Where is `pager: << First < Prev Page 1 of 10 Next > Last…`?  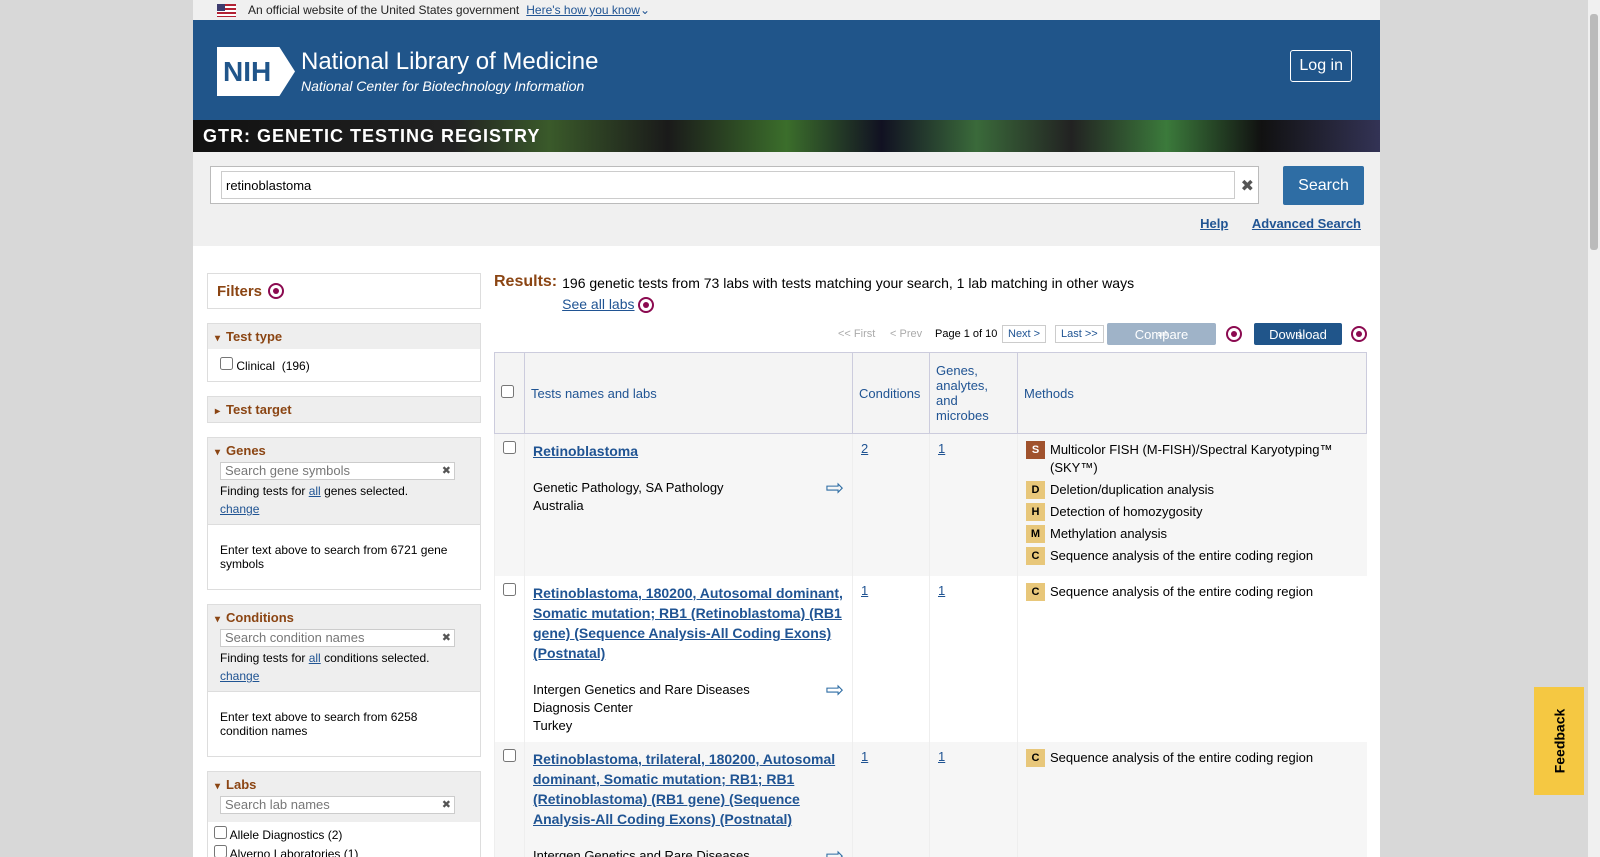 pager: << First < Prev Page 1 of 10 Next > Last… is located at coordinates (930, 335).